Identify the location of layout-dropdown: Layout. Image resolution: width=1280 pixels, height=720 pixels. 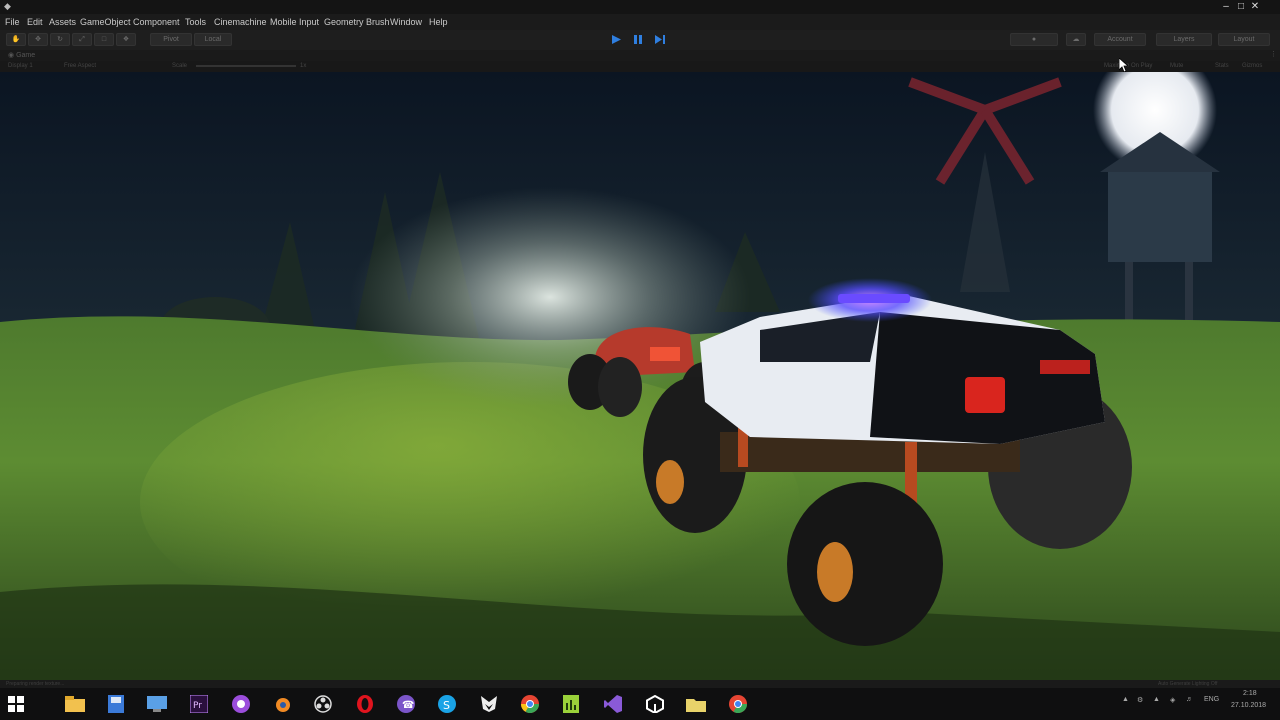
(1244, 39).